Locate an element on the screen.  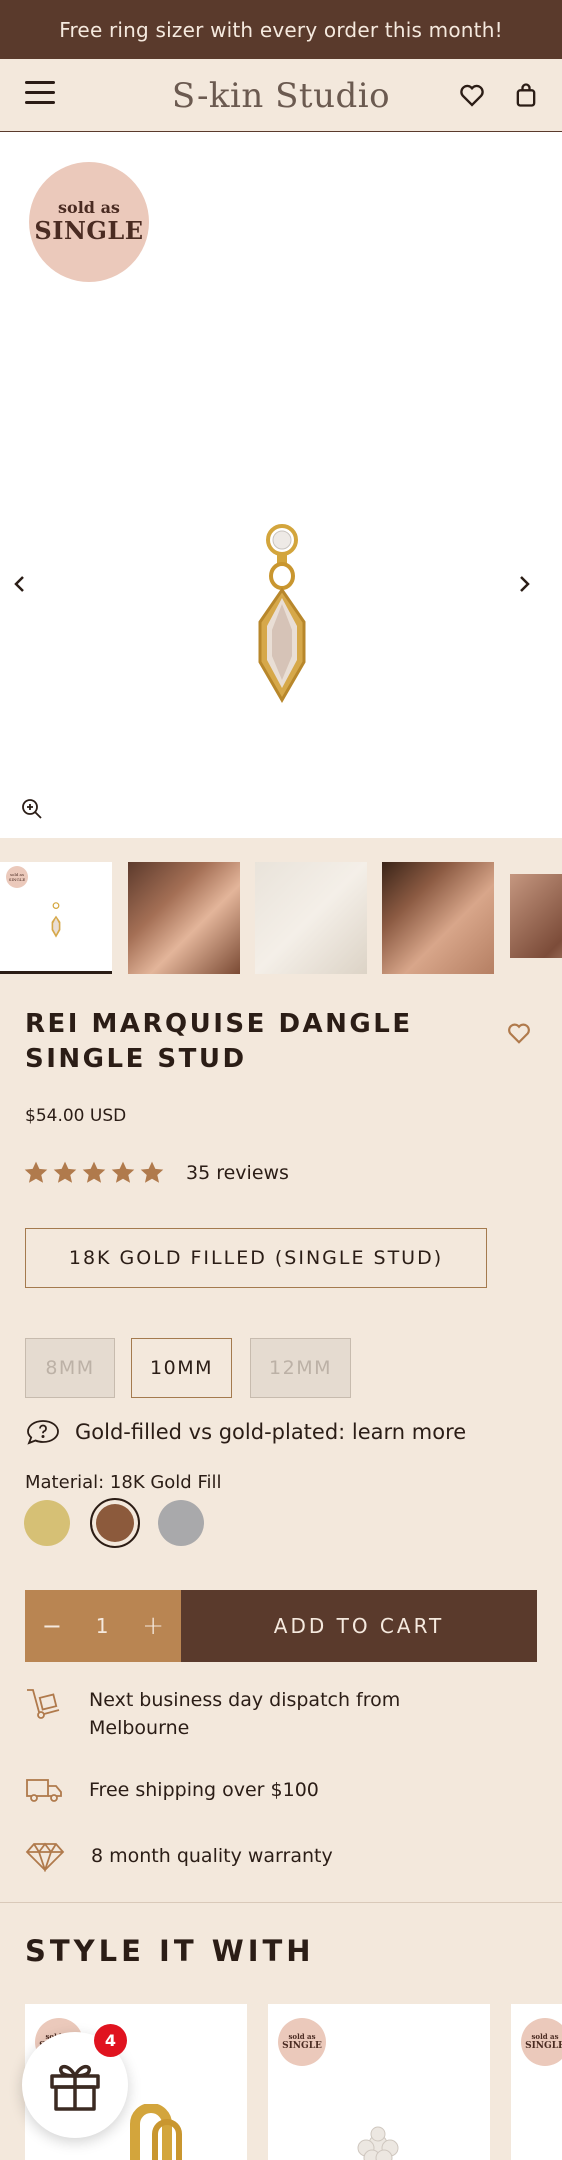
thumbnail-1: sold as SINGLE is located at coordinates (56, 918).